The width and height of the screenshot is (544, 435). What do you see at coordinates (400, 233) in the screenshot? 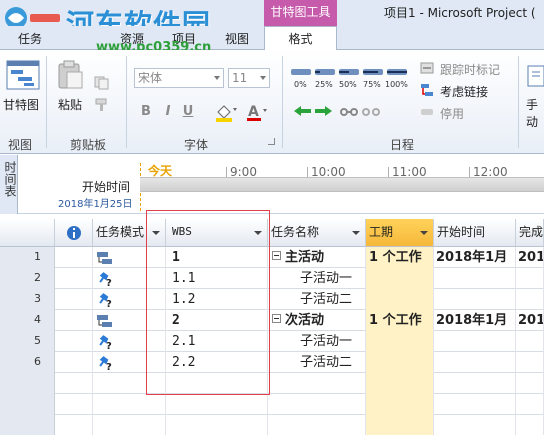
I see `header-duration: 工期` at bounding box center [400, 233].